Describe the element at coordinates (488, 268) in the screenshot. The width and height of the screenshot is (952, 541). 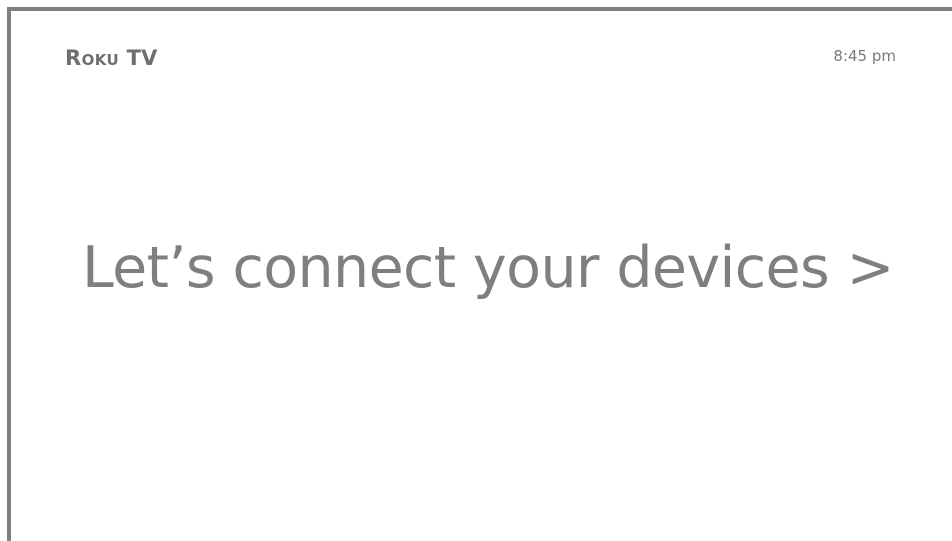
I see `connect-devices-prompt: Let’s connect your devices >` at that location.